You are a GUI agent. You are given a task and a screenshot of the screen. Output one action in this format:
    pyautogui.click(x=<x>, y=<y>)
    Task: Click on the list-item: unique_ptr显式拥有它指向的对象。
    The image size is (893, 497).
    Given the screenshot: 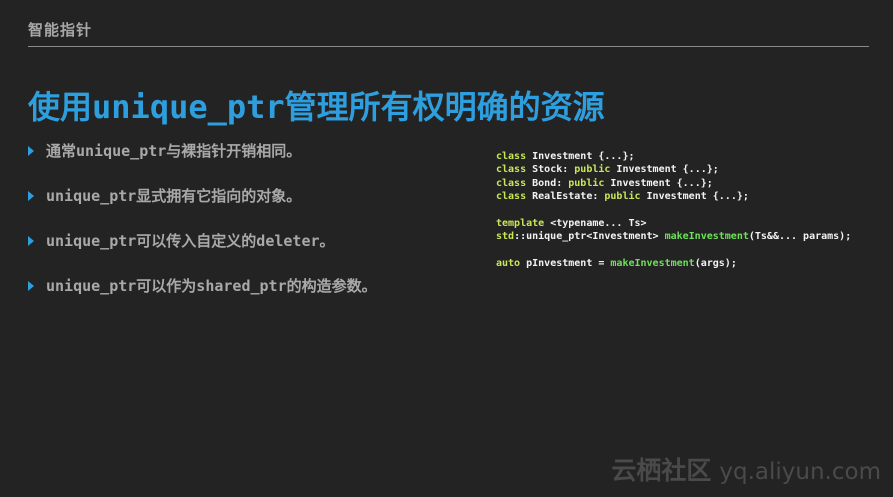 What is the action you would take?
    pyautogui.click(x=248, y=207)
    